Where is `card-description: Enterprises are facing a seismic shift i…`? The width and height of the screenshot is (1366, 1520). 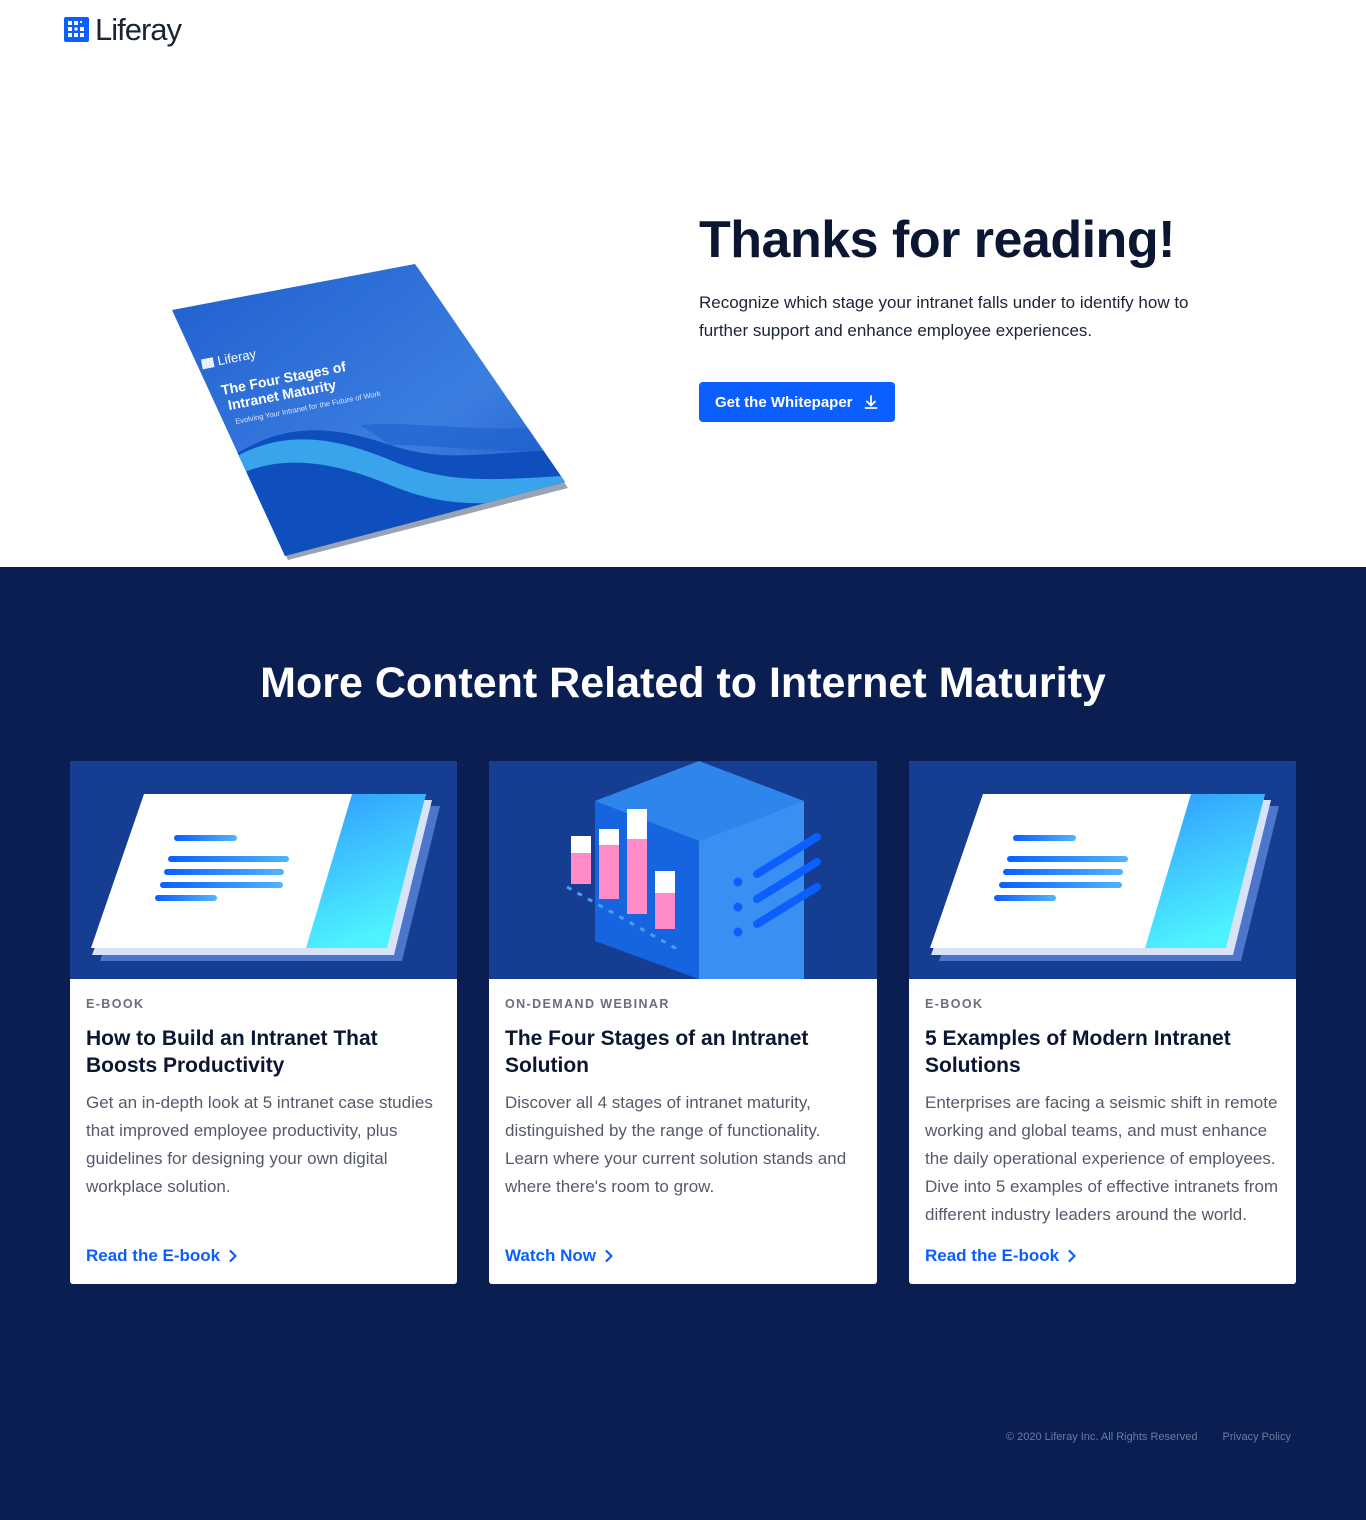
card-description: Enterprises are facing a seismic shift i… is located at coordinates (1102, 1158).